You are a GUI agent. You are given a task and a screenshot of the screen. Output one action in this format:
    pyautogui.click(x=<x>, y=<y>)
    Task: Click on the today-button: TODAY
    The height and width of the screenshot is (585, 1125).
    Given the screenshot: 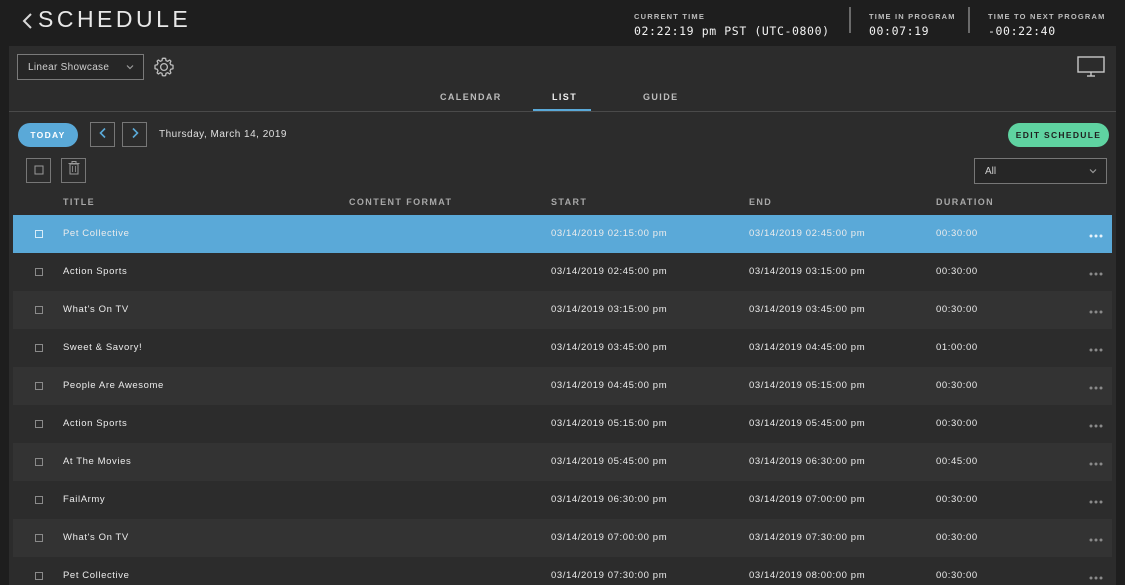 What is the action you would take?
    pyautogui.click(x=48, y=135)
    